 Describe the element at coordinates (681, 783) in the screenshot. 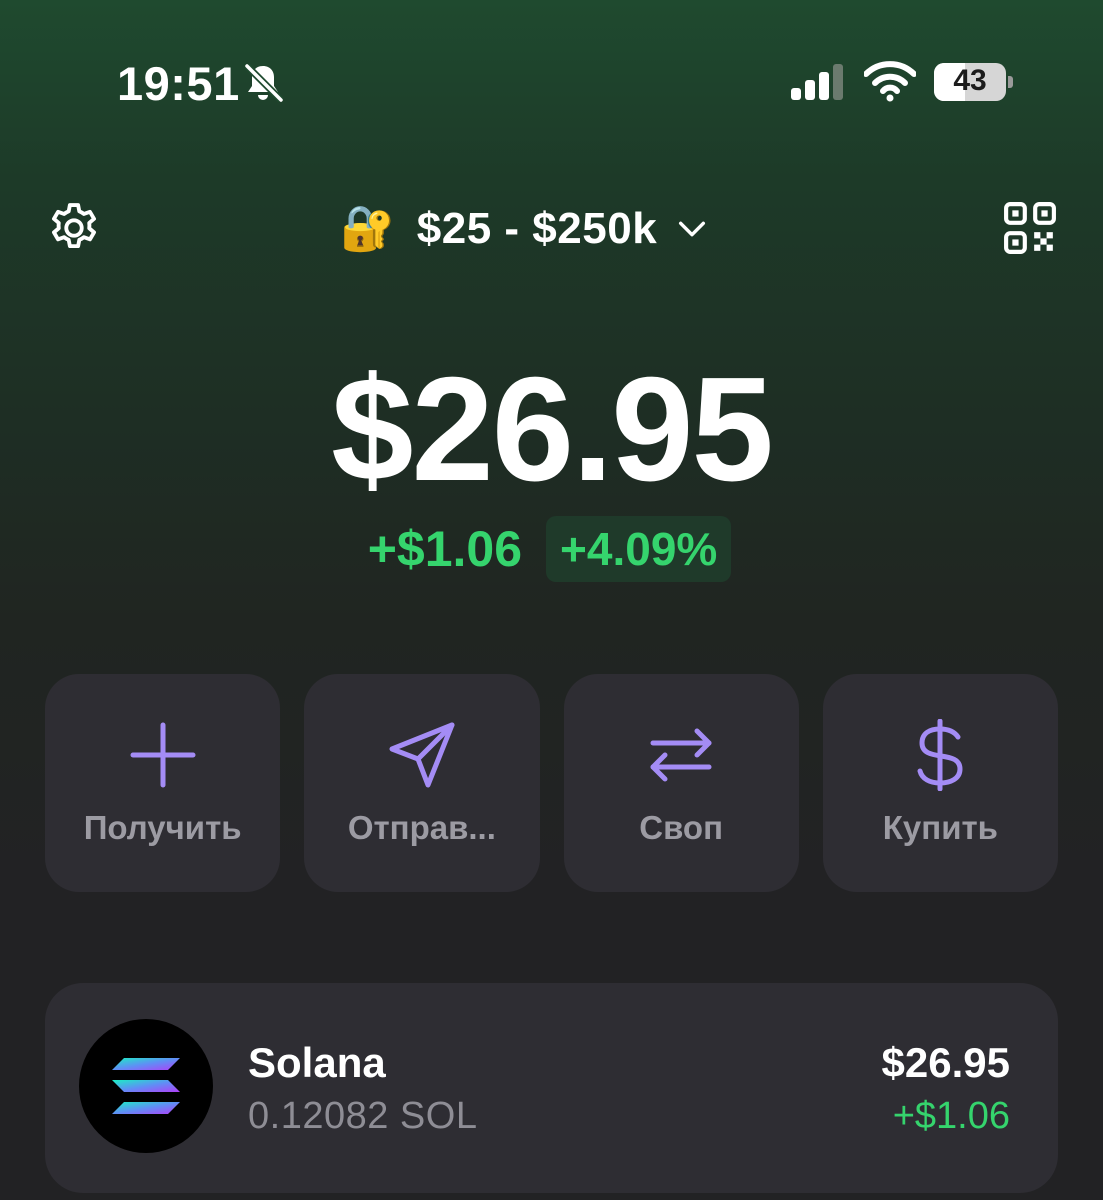

I see `swap-button: Своп` at that location.